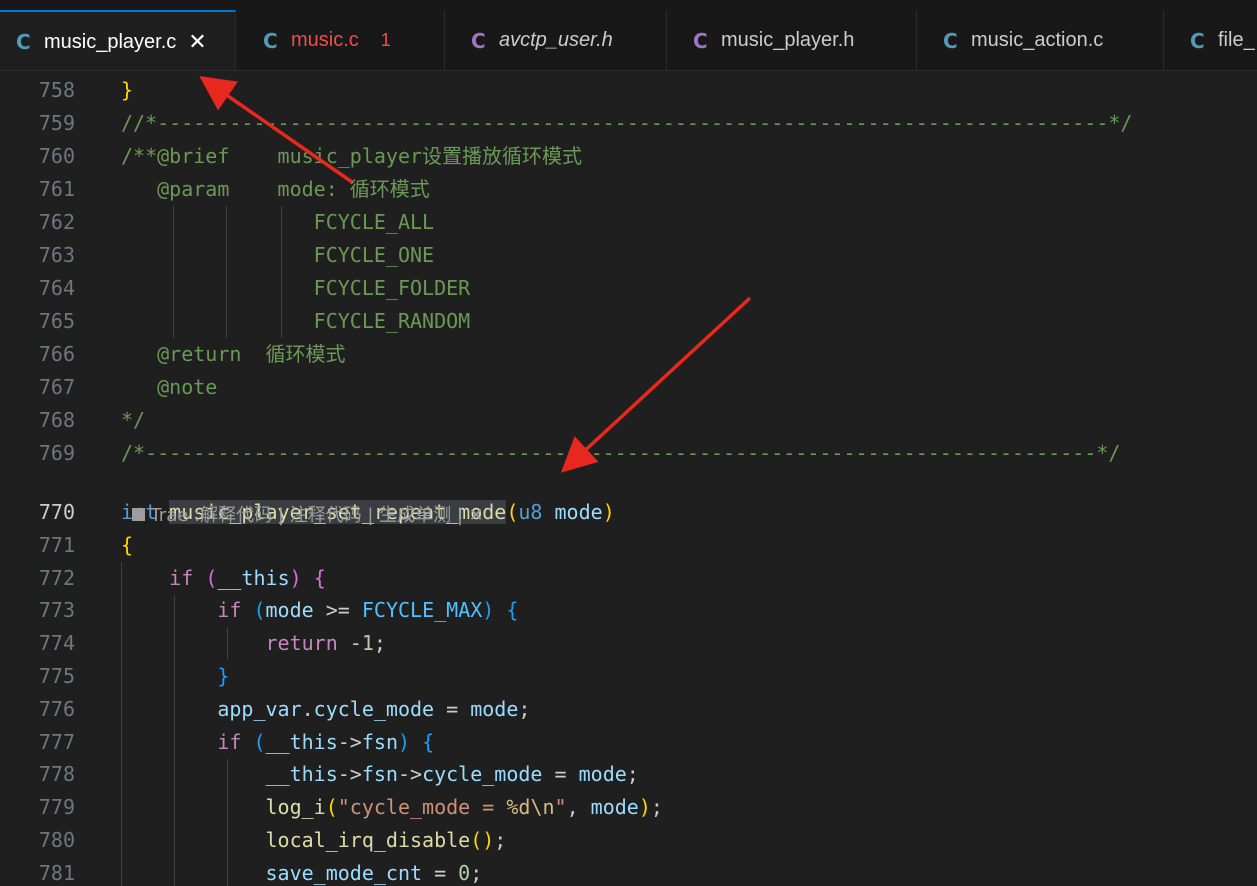 This screenshot has height=886, width=1257. What do you see at coordinates (56, 156) in the screenshot?
I see `line-number: 760` at bounding box center [56, 156].